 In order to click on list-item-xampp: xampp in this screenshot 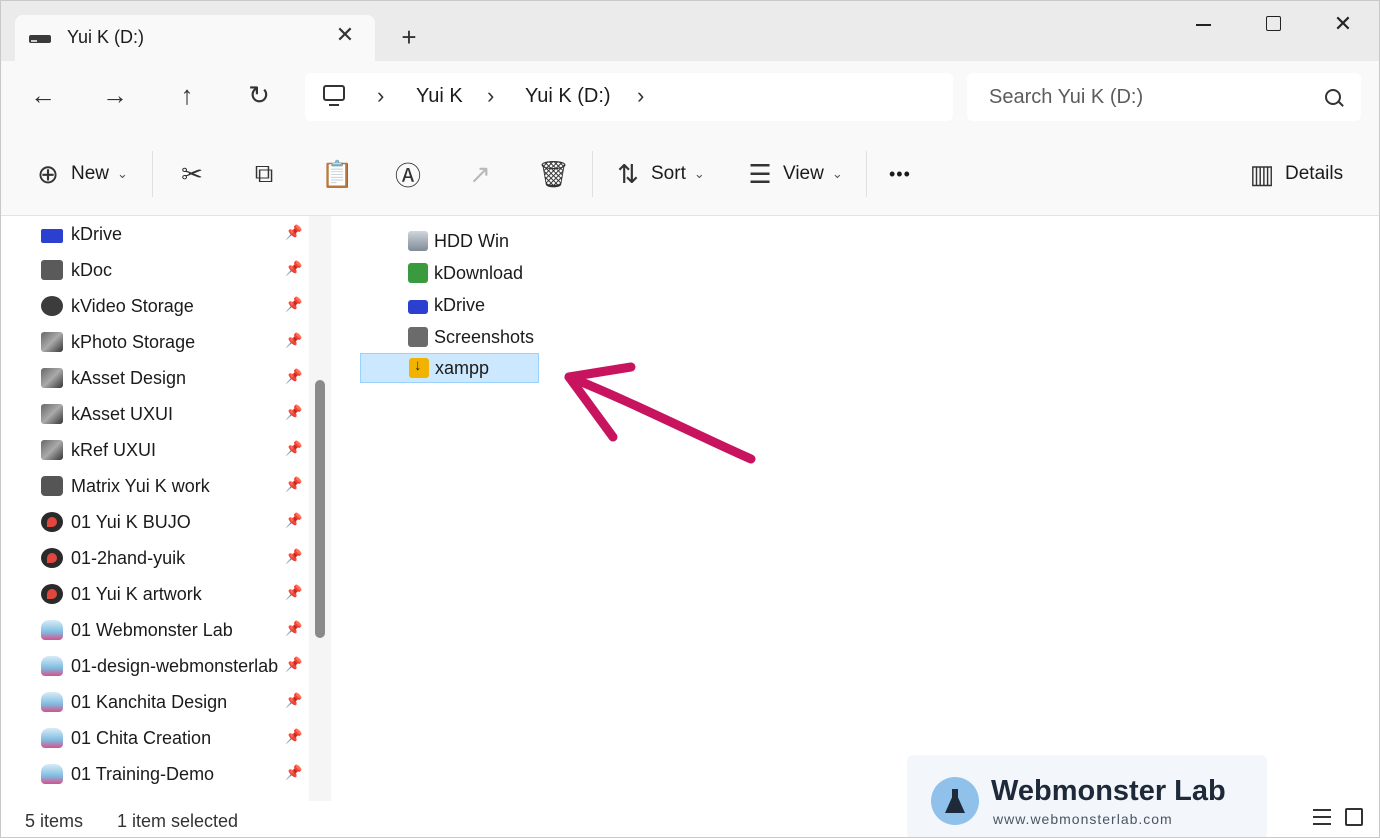, I will do `click(449, 368)`.